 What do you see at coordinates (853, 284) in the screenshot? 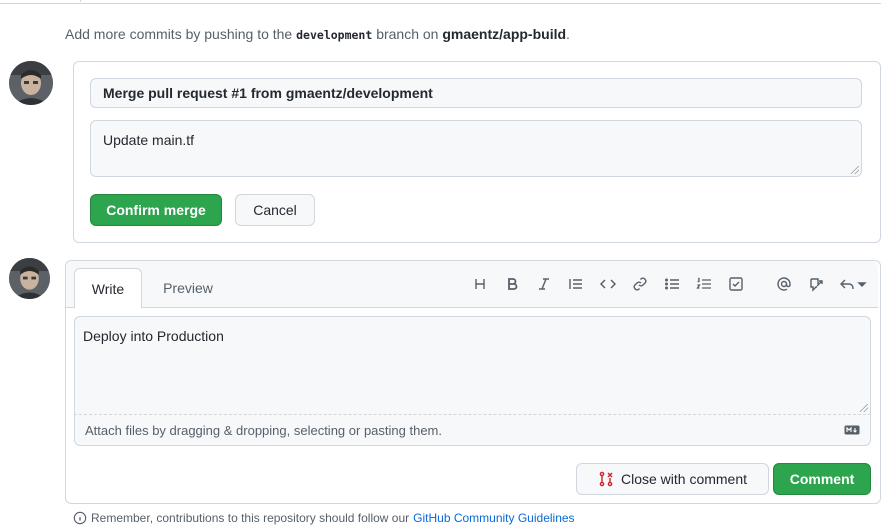
I see `reply-icon` at bounding box center [853, 284].